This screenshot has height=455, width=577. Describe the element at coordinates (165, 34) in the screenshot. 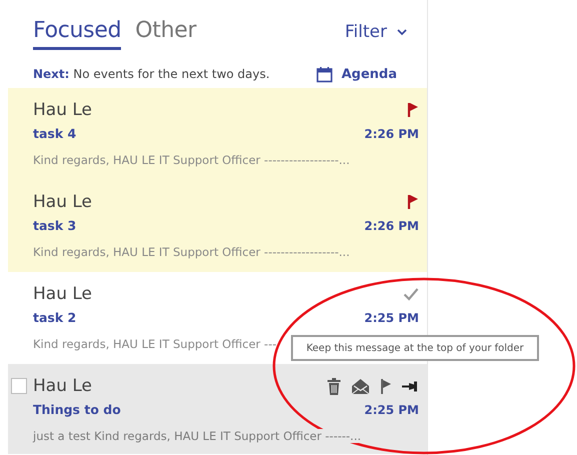

I see `tab: Other` at that location.